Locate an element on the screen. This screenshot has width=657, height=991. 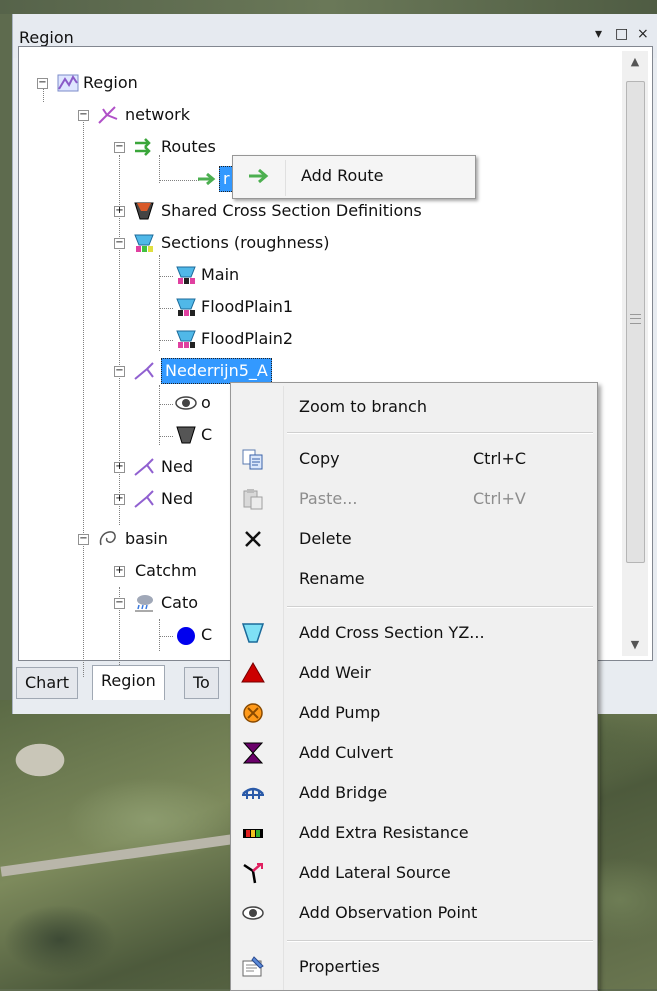
zoom-to-branch-menu-item: Zoom to branch is located at coordinates (413, 407).